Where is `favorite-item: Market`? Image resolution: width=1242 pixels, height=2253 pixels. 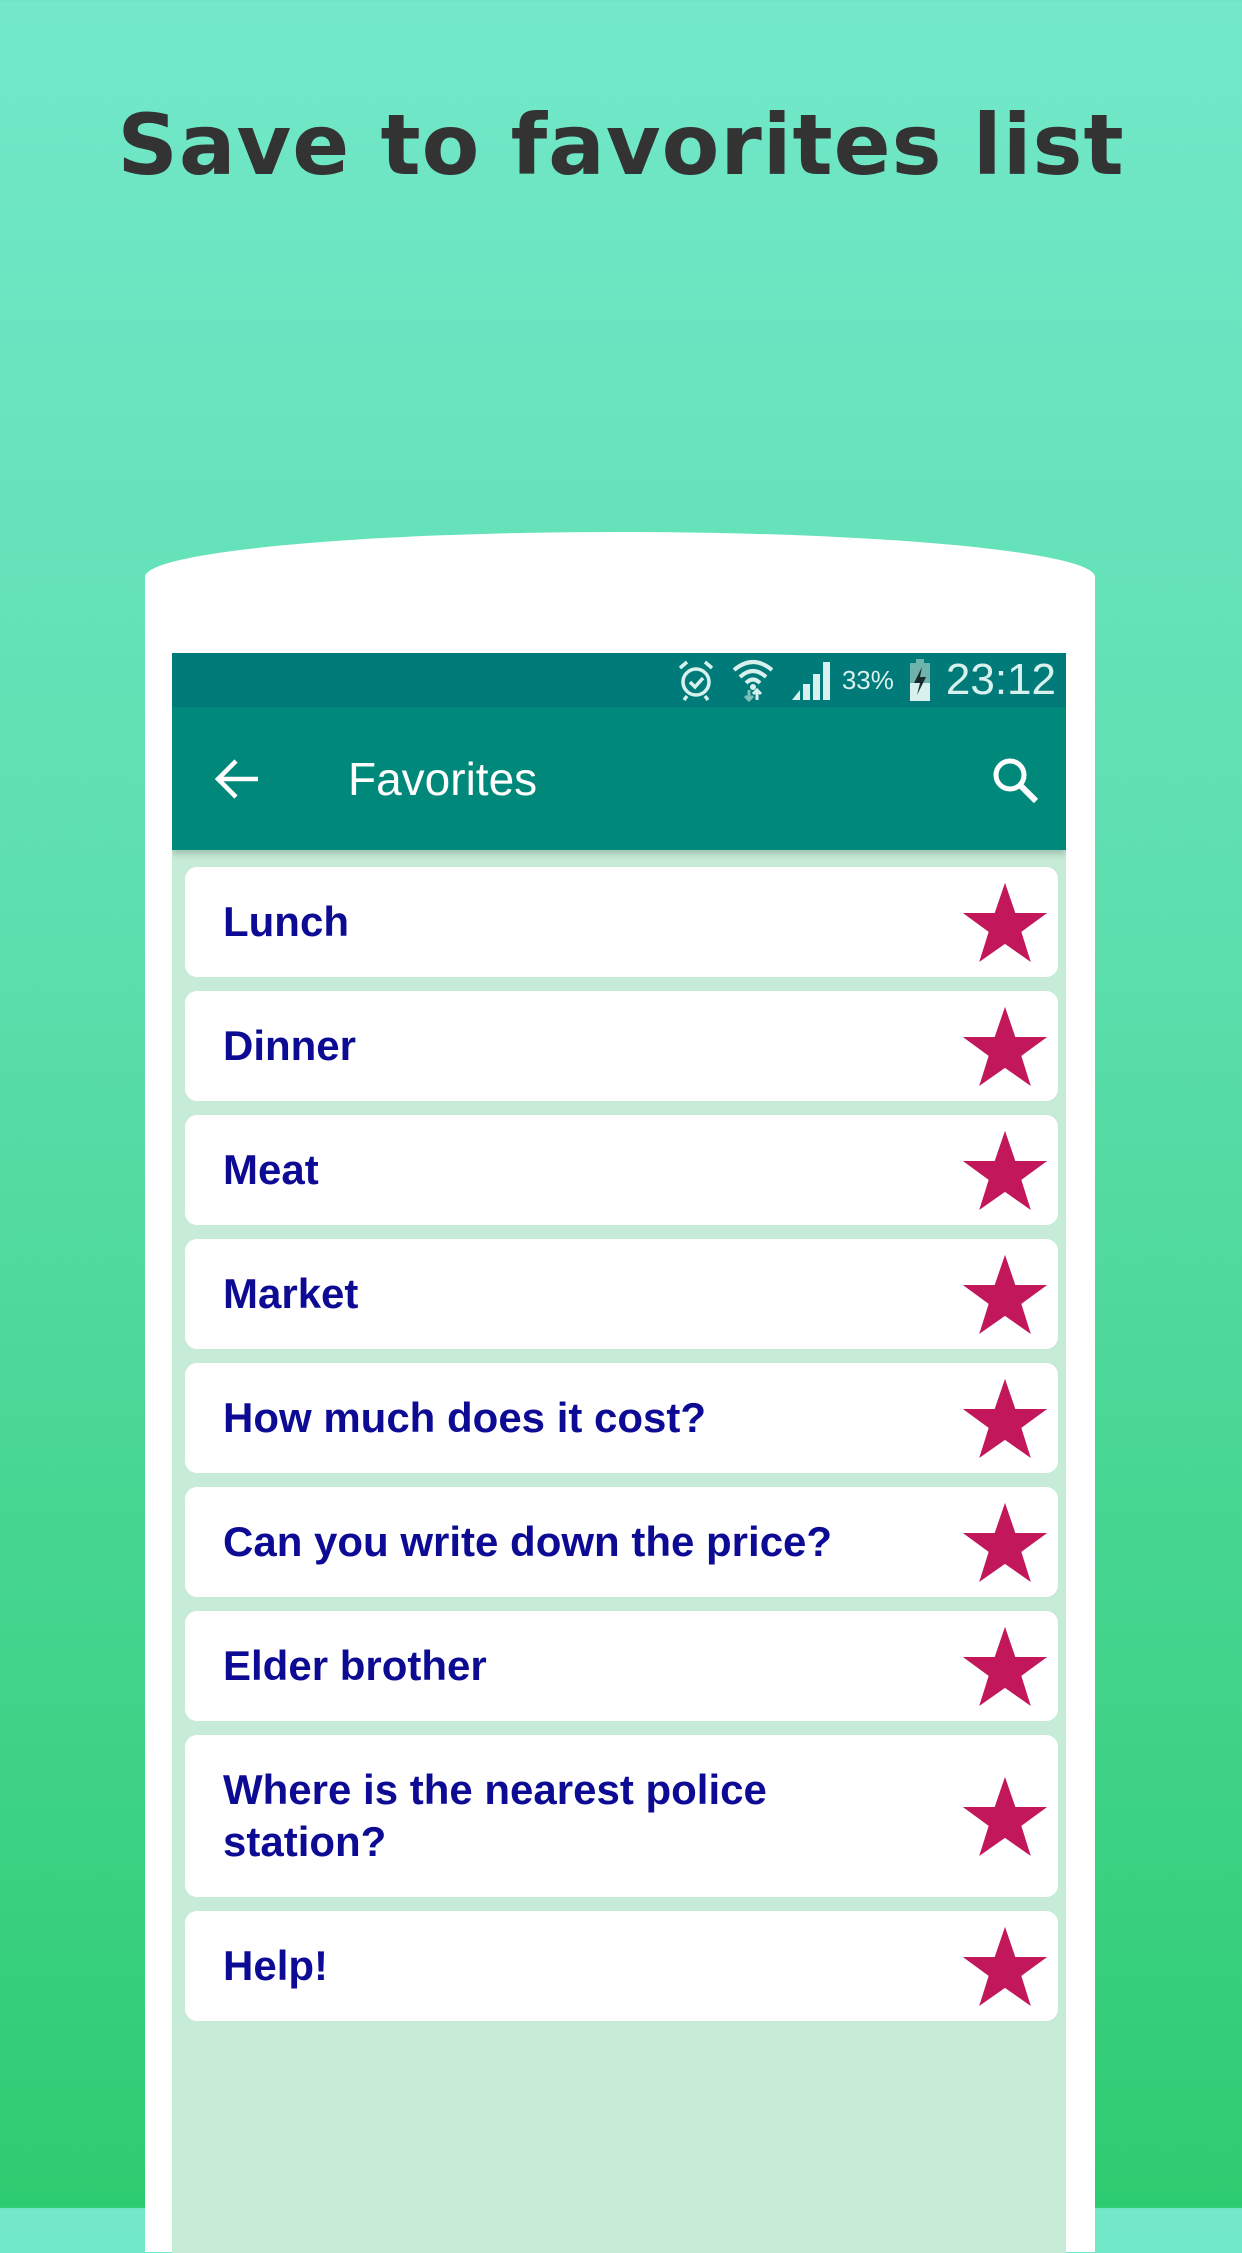 favorite-item: Market is located at coordinates (621, 1294).